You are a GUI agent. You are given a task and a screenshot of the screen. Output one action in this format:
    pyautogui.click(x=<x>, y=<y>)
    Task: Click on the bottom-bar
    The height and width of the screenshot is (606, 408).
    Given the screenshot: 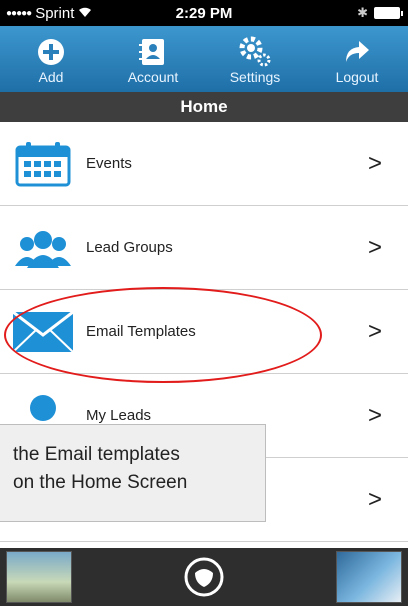 What is the action you would take?
    pyautogui.click(x=204, y=577)
    